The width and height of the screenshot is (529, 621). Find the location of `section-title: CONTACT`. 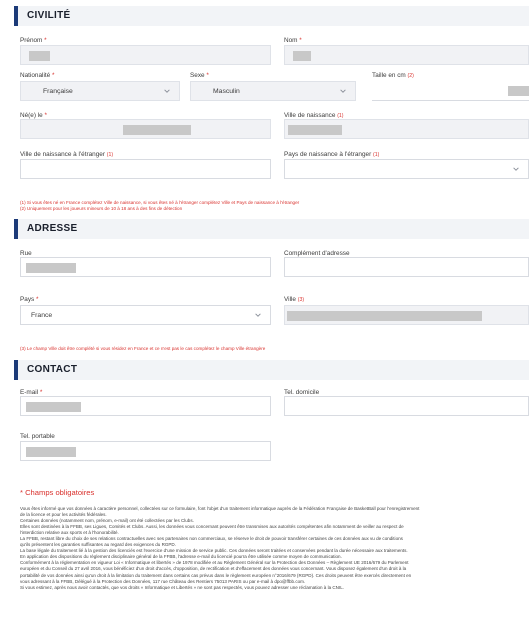

section-title: CONTACT is located at coordinates (52, 369).